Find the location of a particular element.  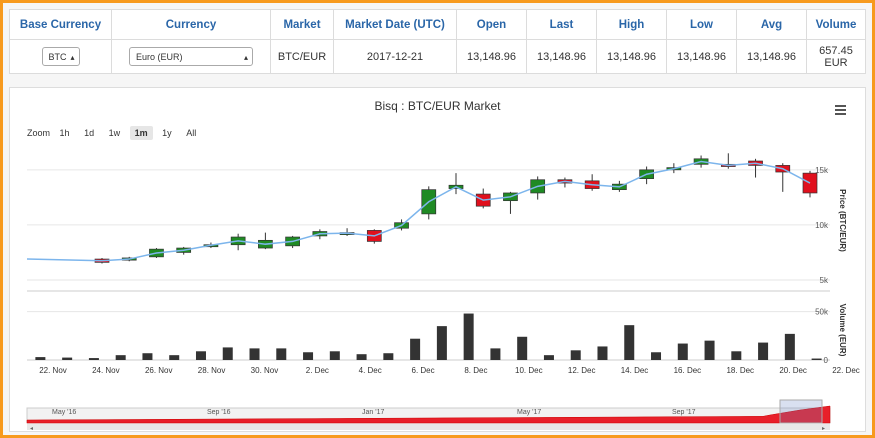

navigator-tick-label: Sep '16 is located at coordinates (219, 412).